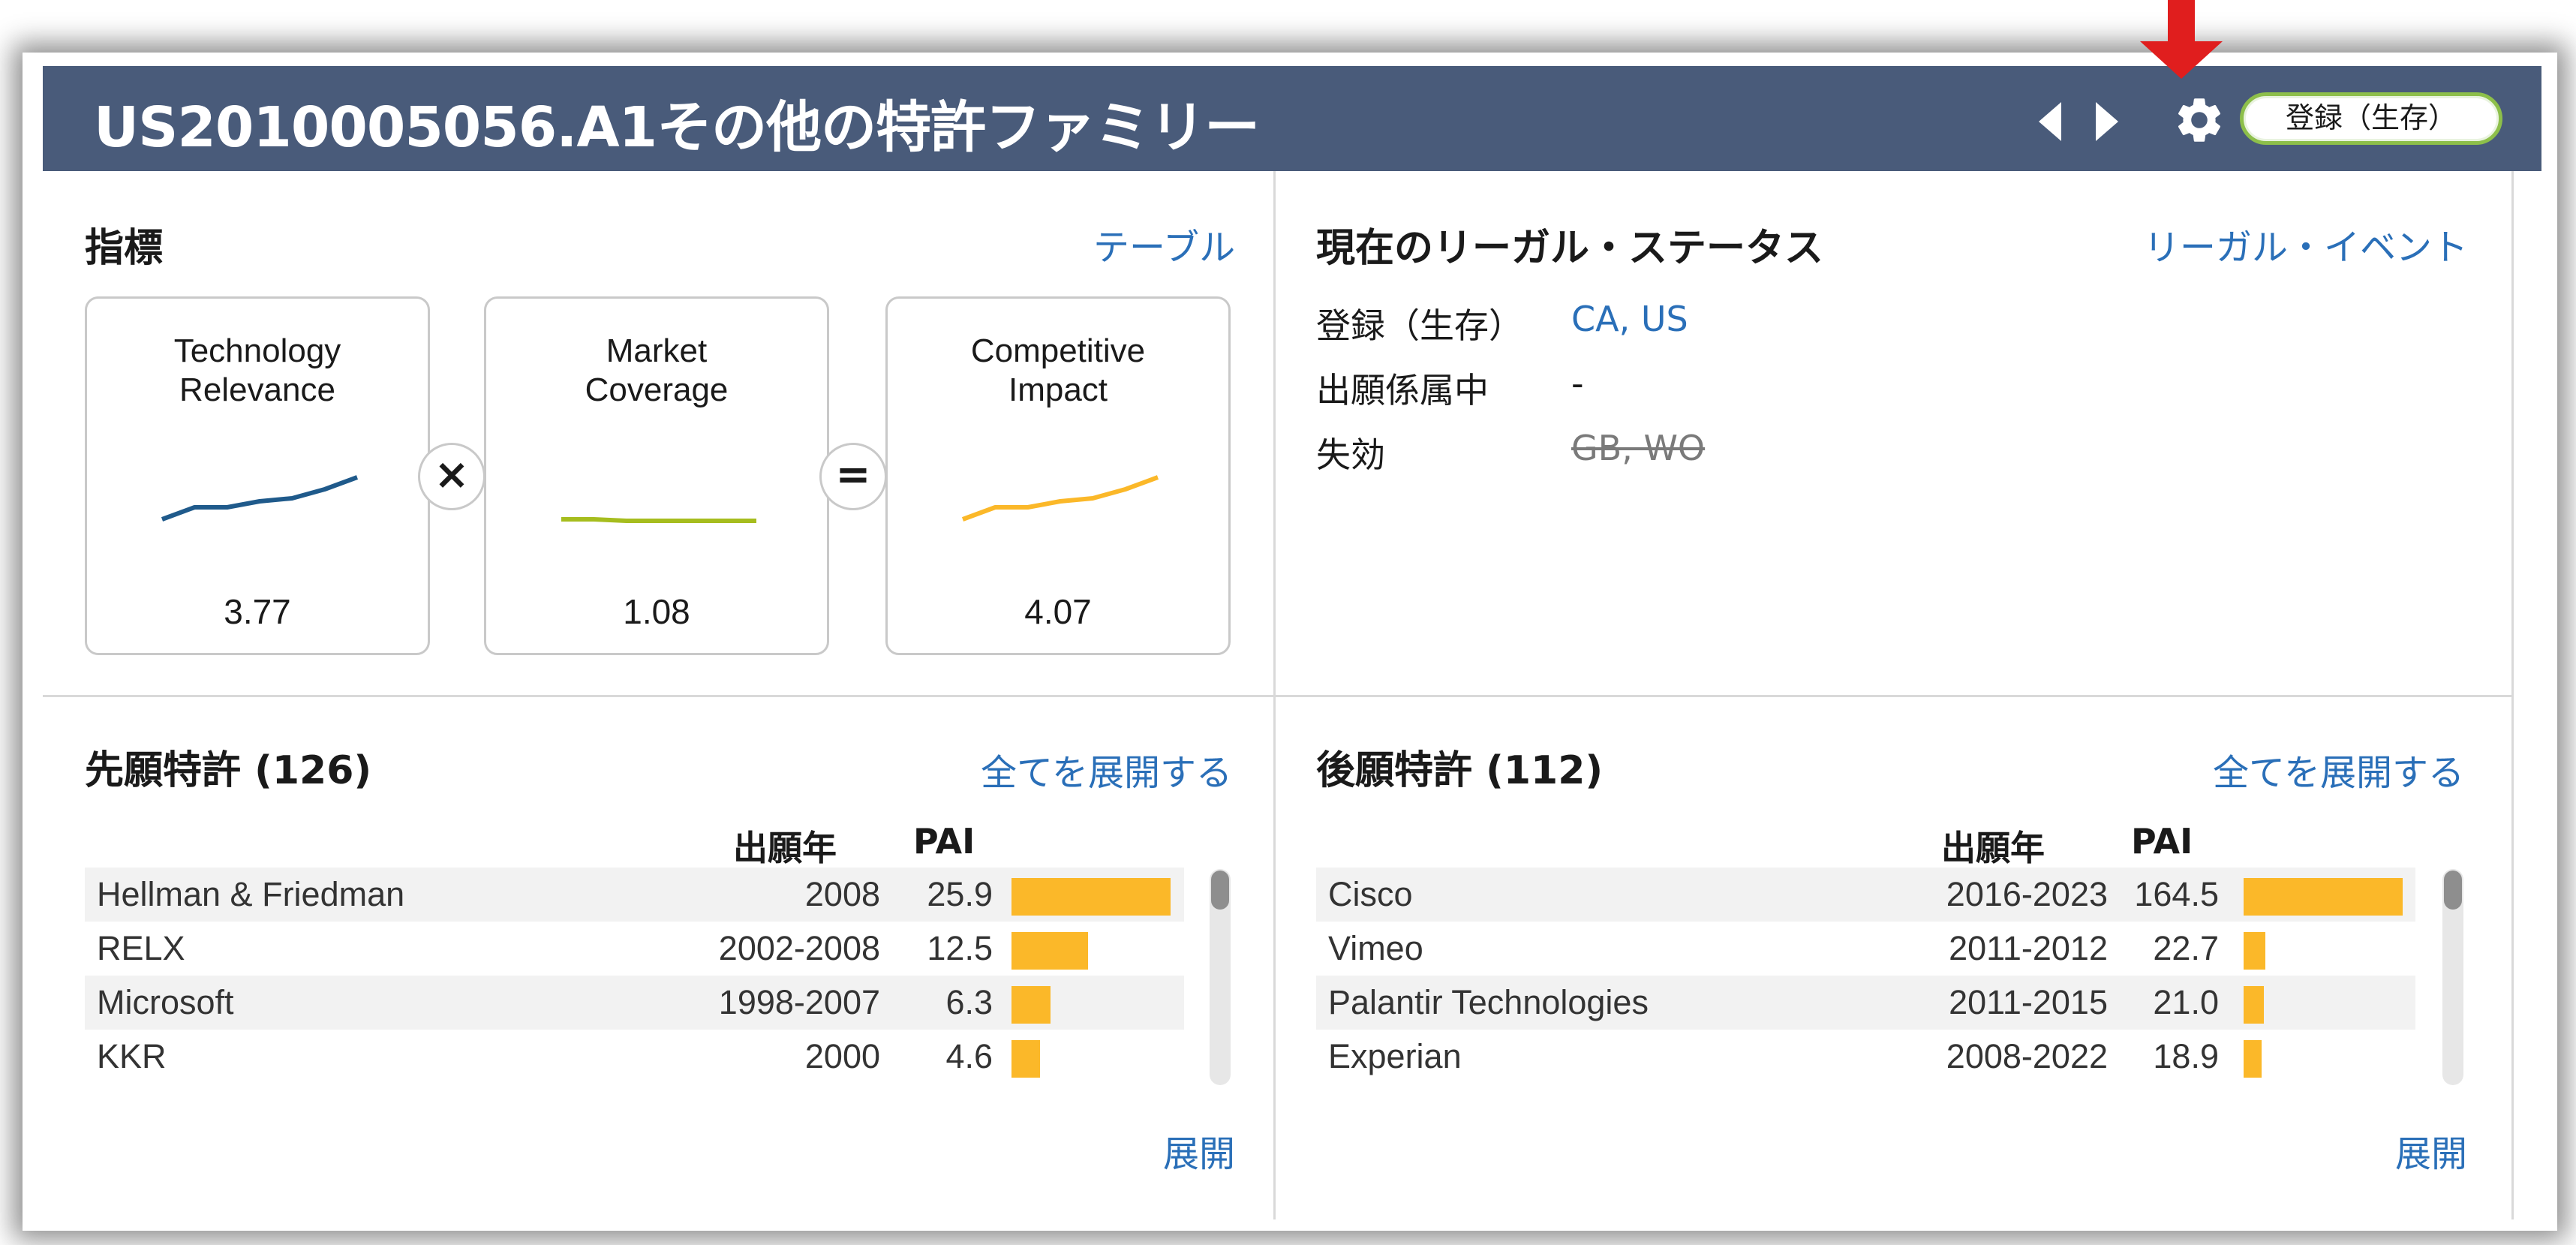 This screenshot has width=2576, height=1245. Describe the element at coordinates (132, 1056) in the screenshot. I see `assignee-name: KKR` at that location.